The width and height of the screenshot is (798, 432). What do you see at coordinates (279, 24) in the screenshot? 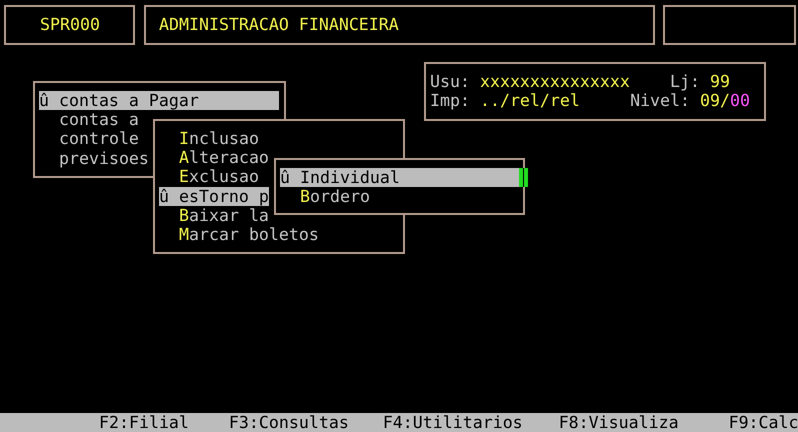
I see `screen-title: ADMINISTRACAO FINANCEIRA` at bounding box center [279, 24].